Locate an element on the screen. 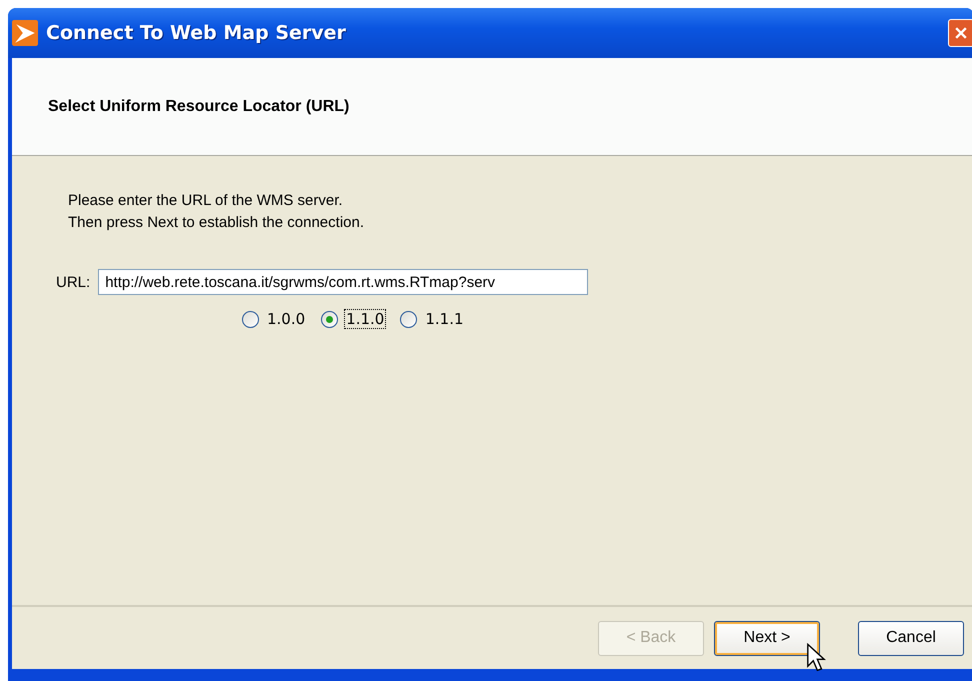 The image size is (972, 681). instruction-text: Please enter the URL of the WMS server. is located at coordinates (206, 200).